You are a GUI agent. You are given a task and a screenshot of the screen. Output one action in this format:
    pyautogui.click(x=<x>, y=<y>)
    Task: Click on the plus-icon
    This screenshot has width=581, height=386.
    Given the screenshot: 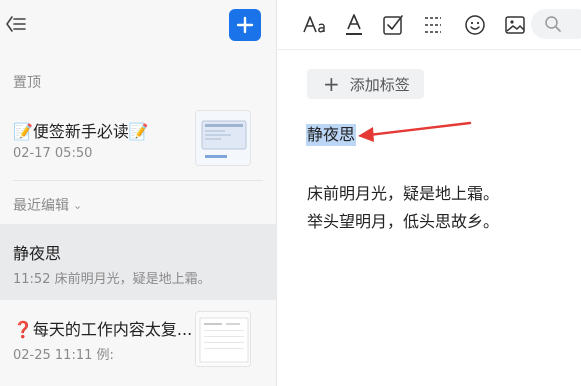 What is the action you would take?
    pyautogui.click(x=245, y=25)
    